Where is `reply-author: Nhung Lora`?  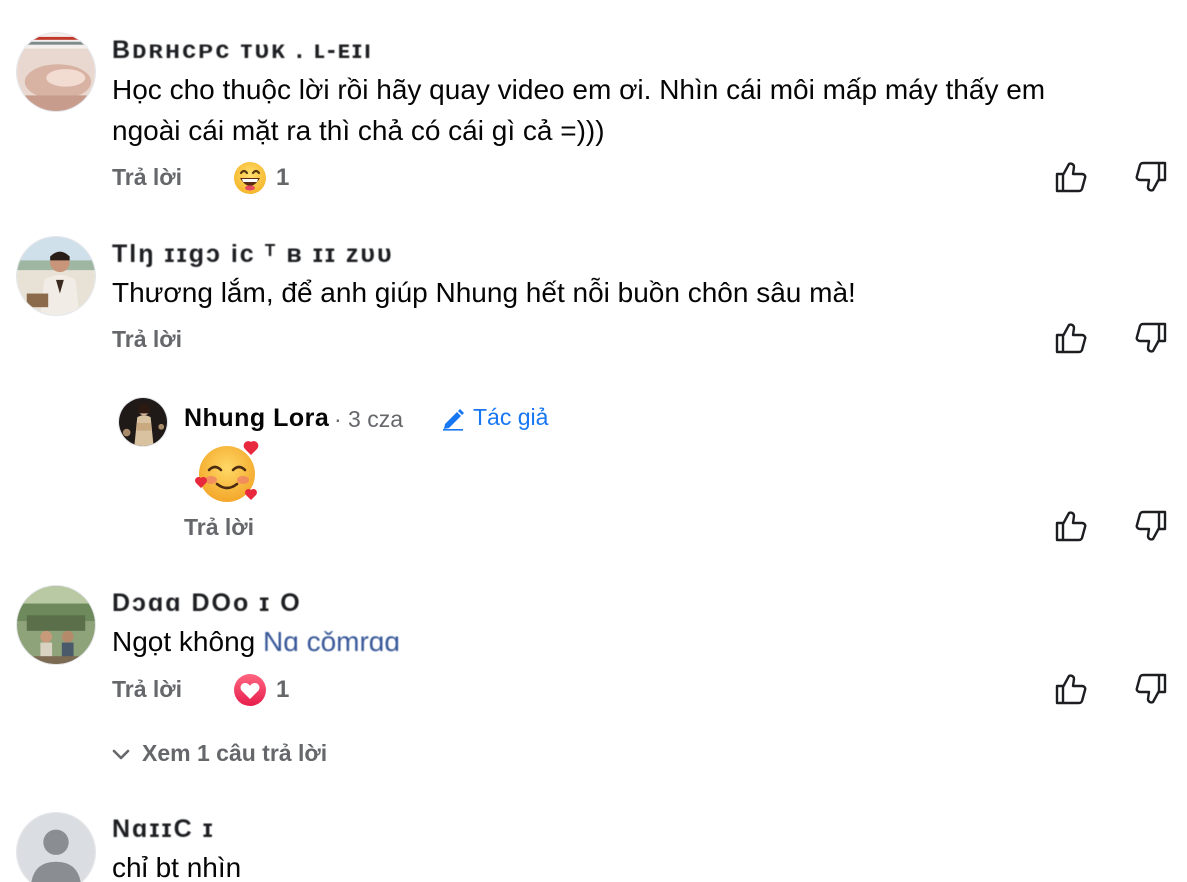
reply-author: Nhung Lora is located at coordinates (256, 418).